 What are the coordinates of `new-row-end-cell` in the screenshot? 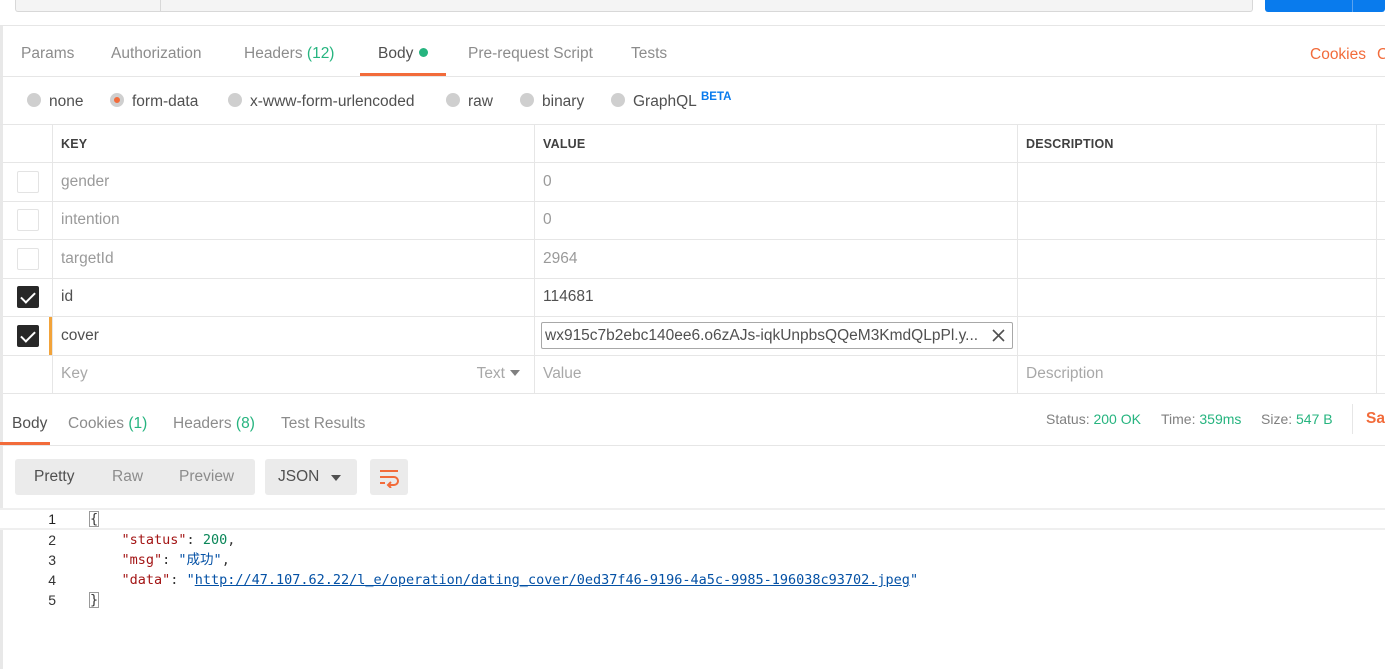 It's located at (1380, 374).